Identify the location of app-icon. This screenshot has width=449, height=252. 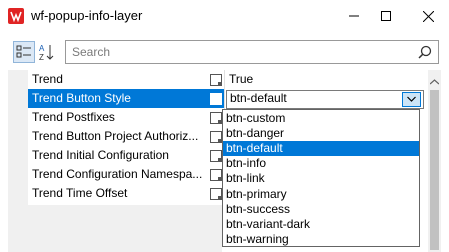
(16, 16).